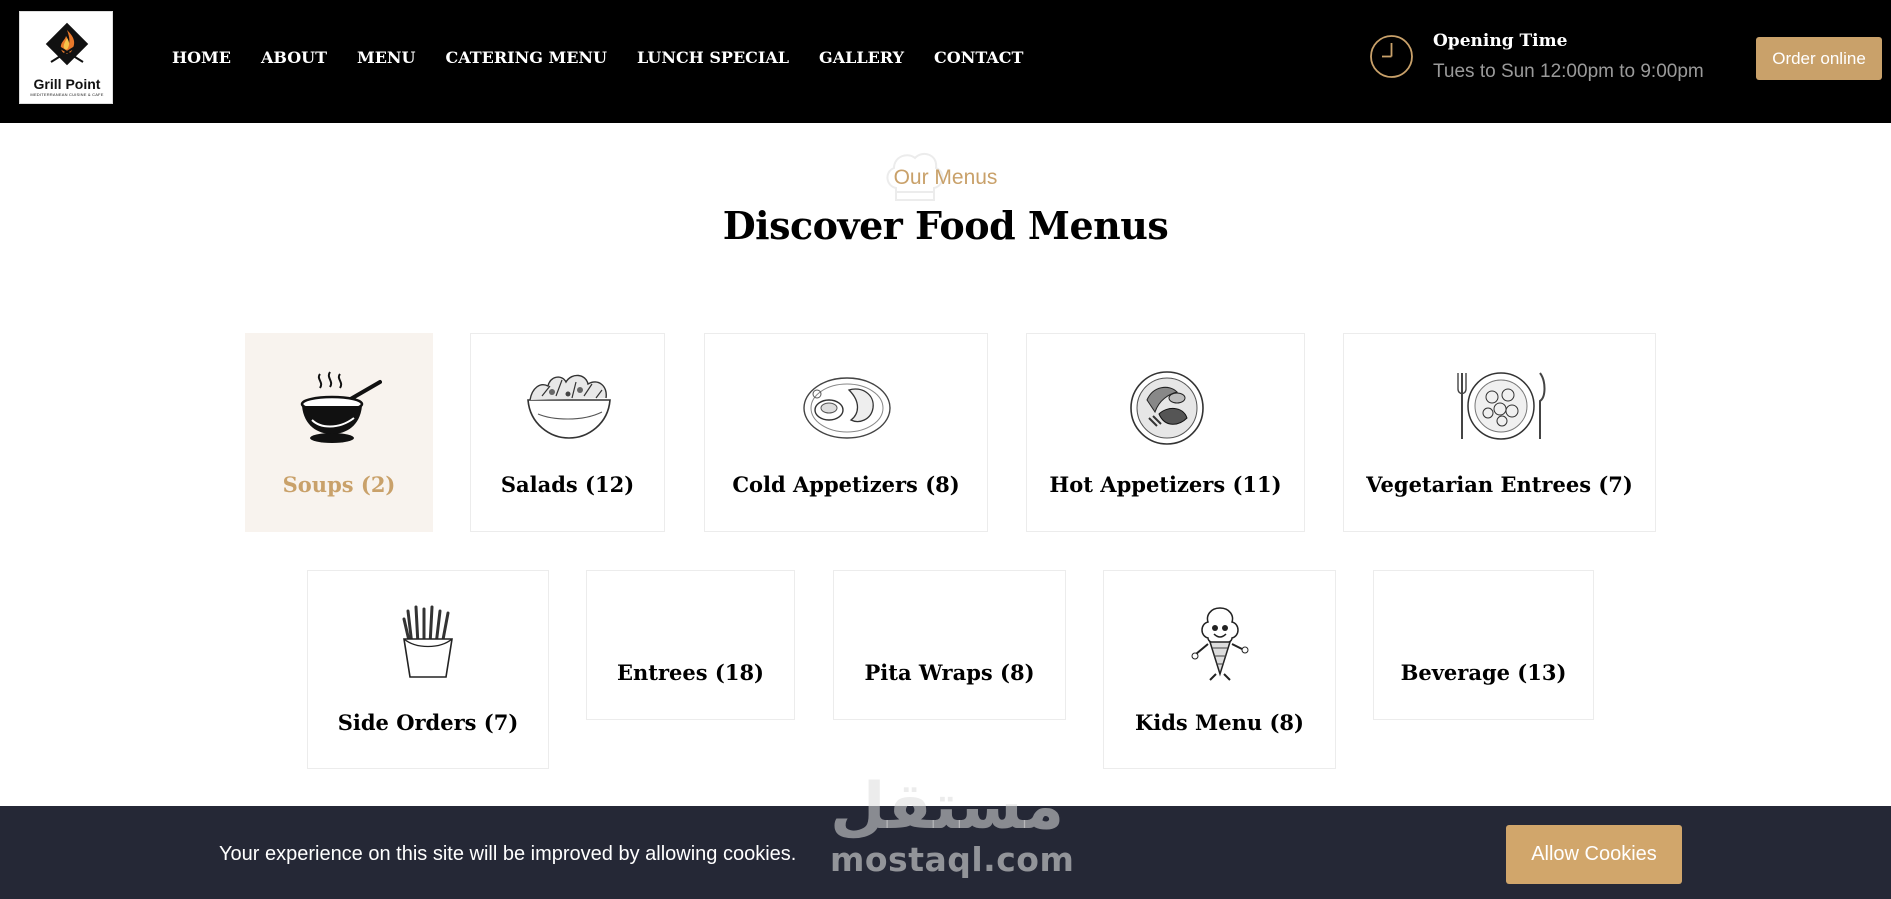 This screenshot has width=1891, height=899. What do you see at coordinates (427, 641) in the screenshot?
I see `fries-icon` at bounding box center [427, 641].